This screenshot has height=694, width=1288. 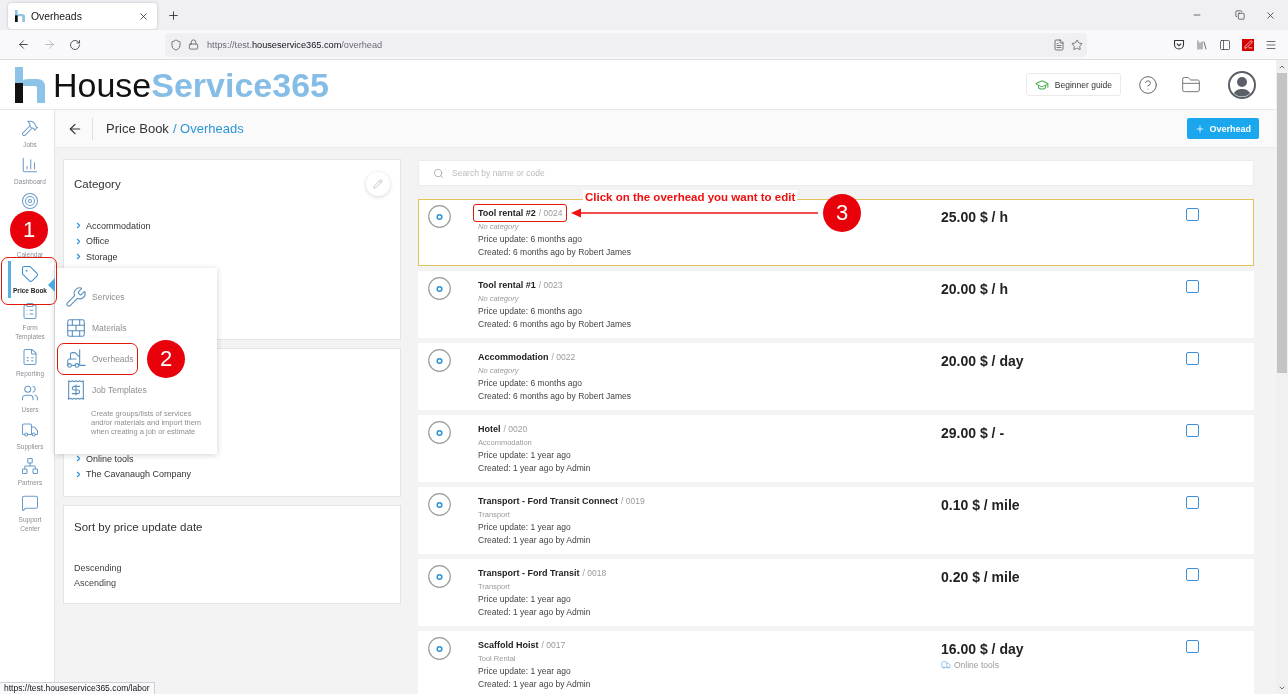 What do you see at coordinates (1225, 44) in the screenshot?
I see `sidebar-icon` at bounding box center [1225, 44].